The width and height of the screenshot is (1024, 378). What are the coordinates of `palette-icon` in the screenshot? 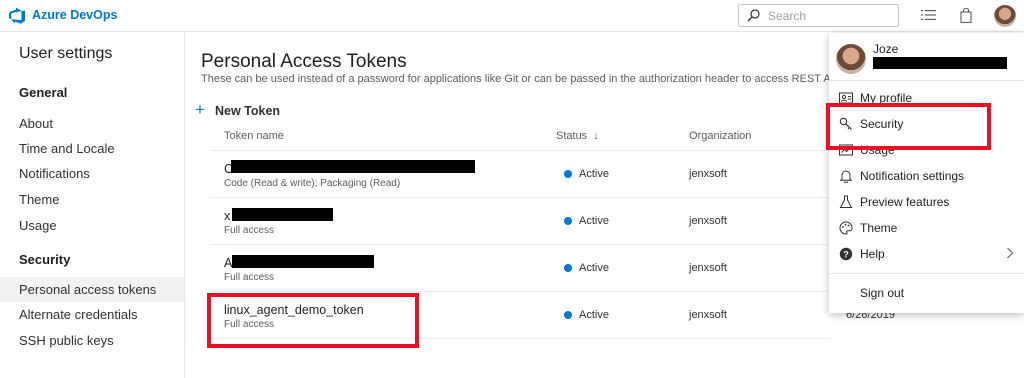 It's located at (846, 228).